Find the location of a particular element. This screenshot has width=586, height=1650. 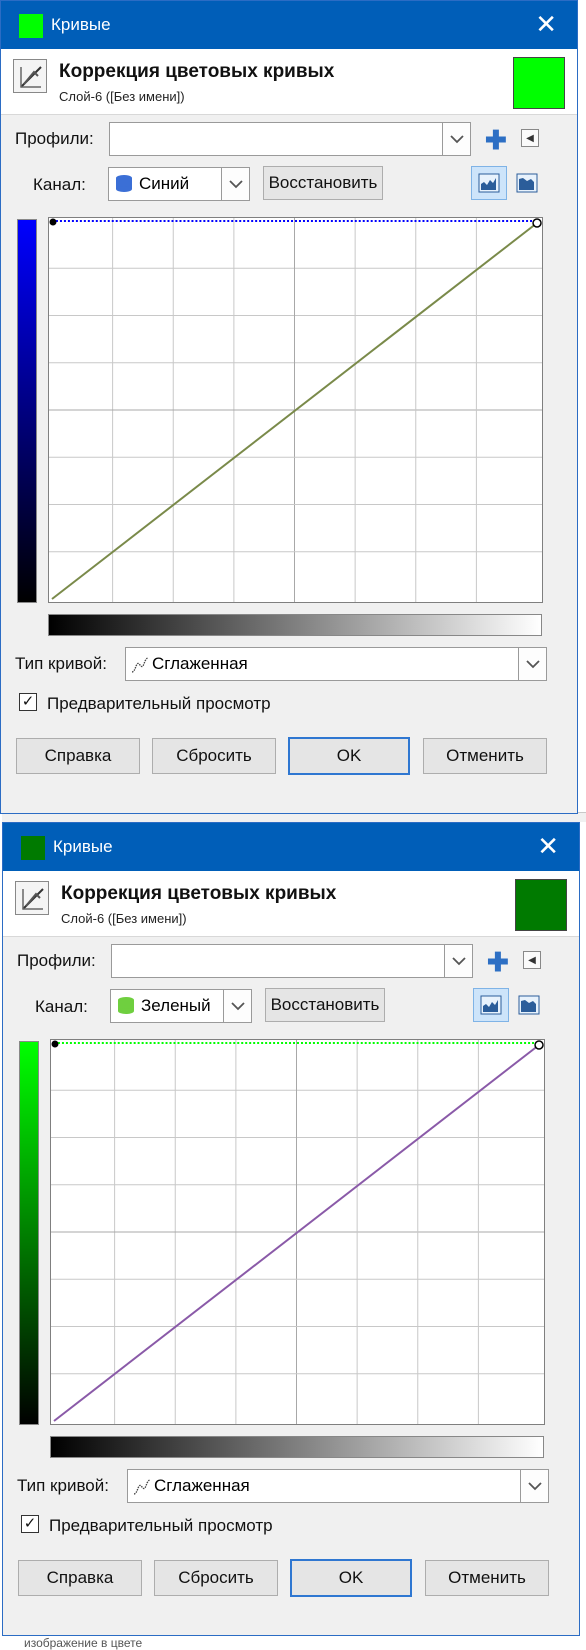

channel-combo: Синий is located at coordinates (179, 184).